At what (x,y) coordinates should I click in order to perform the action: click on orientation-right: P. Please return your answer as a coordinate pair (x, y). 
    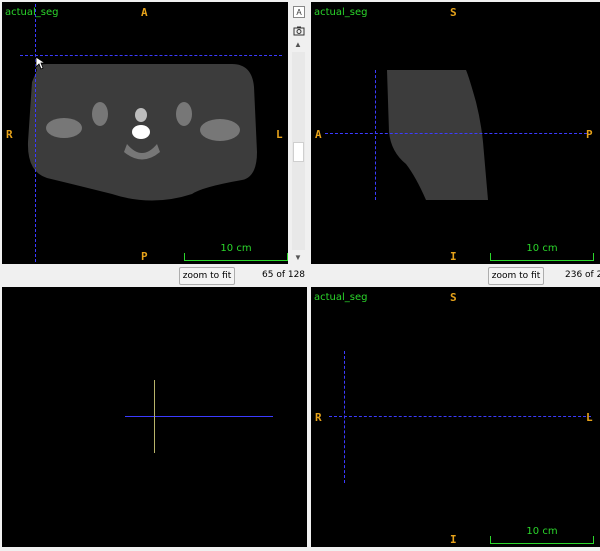
    Looking at the image, I should click on (589, 134).